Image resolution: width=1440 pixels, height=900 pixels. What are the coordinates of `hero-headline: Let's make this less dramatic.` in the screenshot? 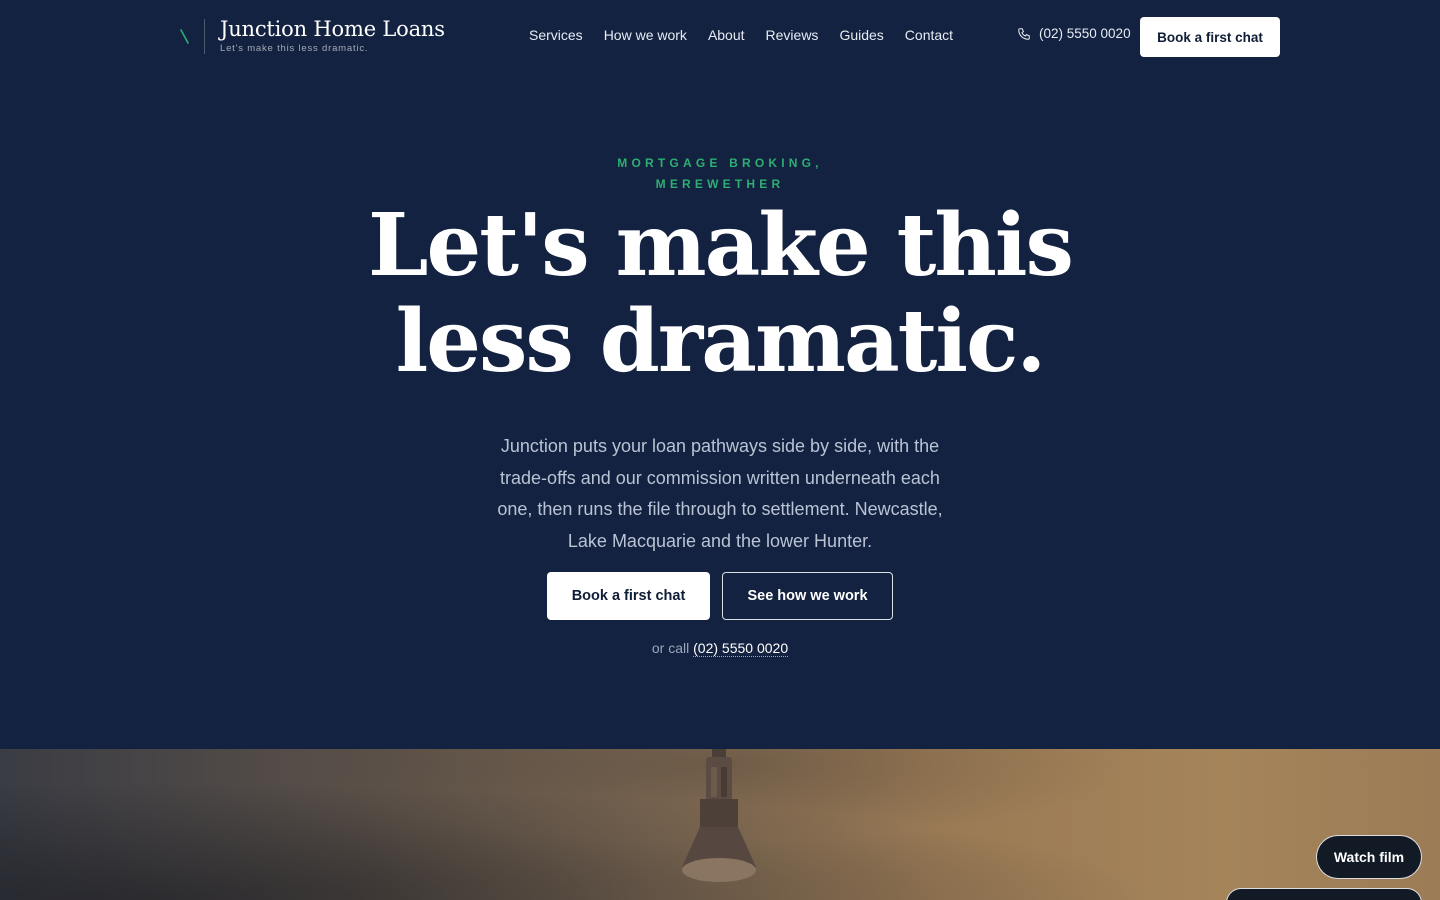 It's located at (720, 294).